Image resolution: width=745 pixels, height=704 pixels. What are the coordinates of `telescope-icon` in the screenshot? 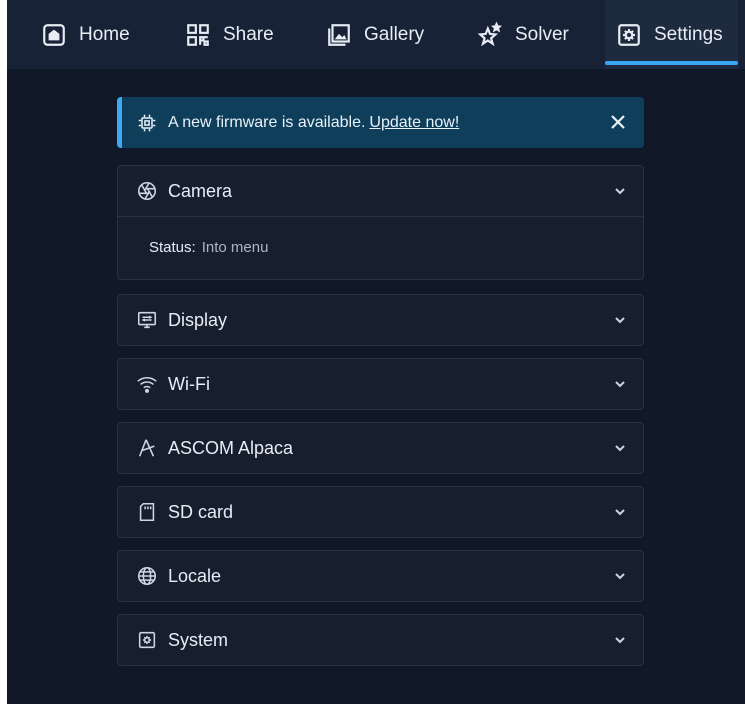 It's located at (146, 448).